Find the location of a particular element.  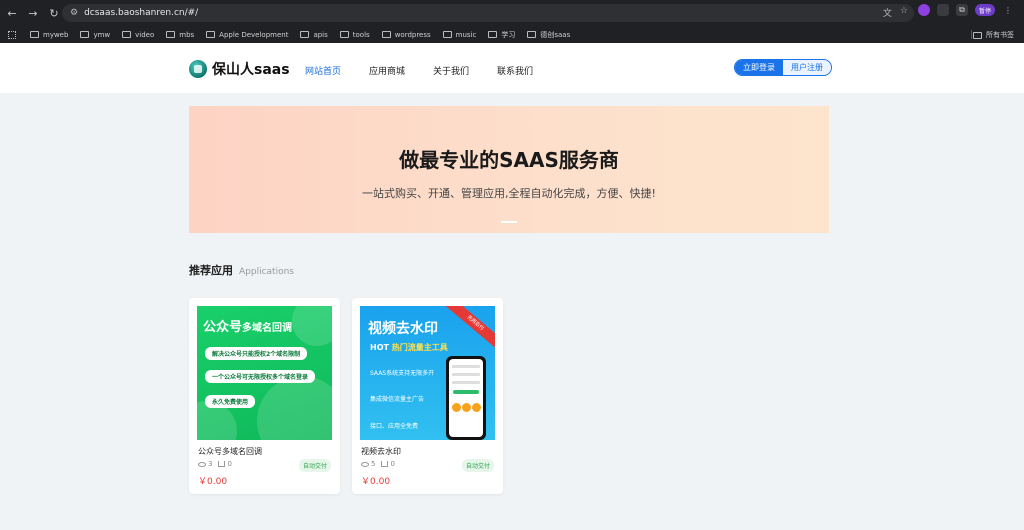

bookmark-folder: myweb is located at coordinates (49, 35).